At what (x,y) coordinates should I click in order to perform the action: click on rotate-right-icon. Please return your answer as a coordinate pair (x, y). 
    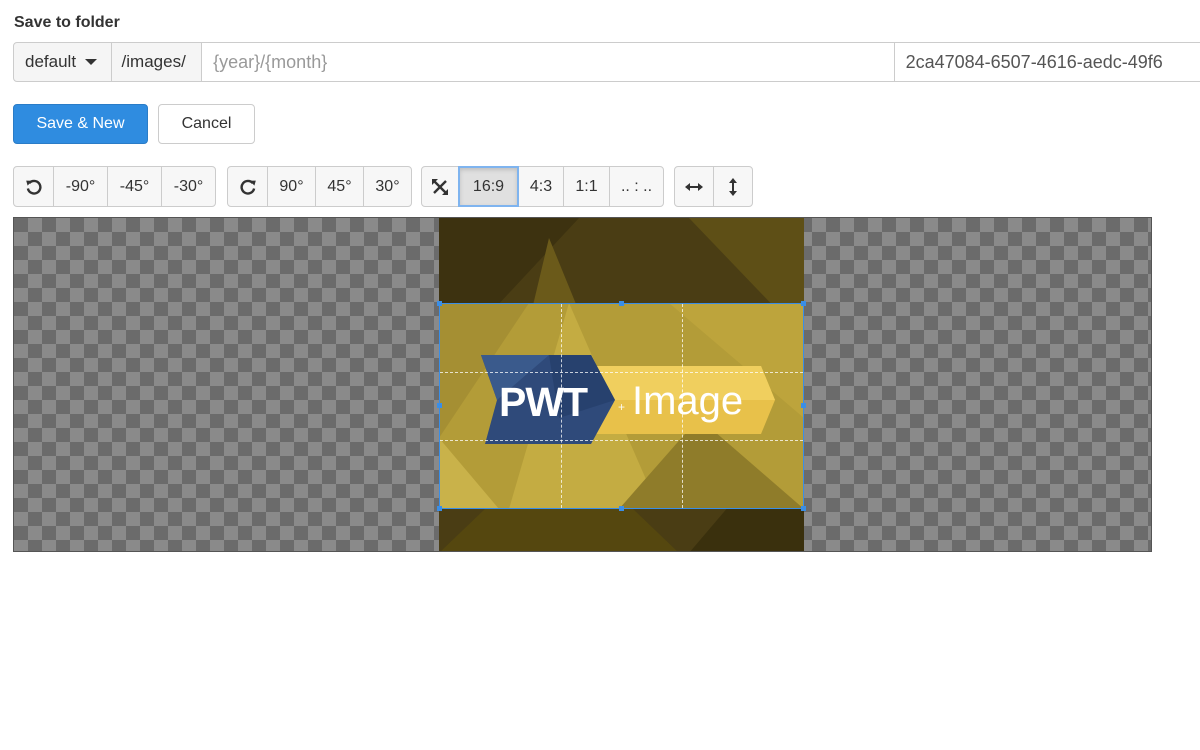
    Looking at the image, I should click on (247, 186).